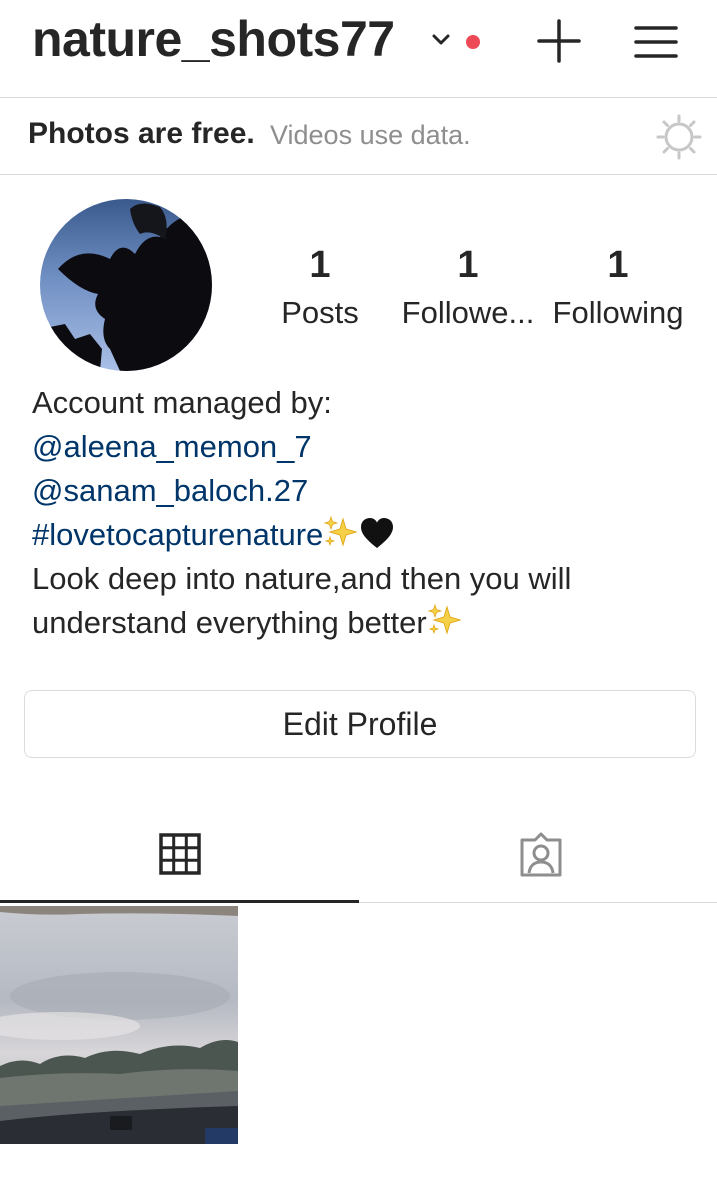  I want to click on notification-dot, so click(473, 42).